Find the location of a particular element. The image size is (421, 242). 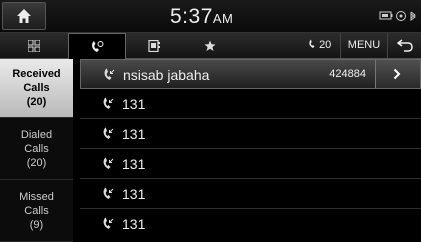

sidebar-item-label: Received is located at coordinates (36, 74).